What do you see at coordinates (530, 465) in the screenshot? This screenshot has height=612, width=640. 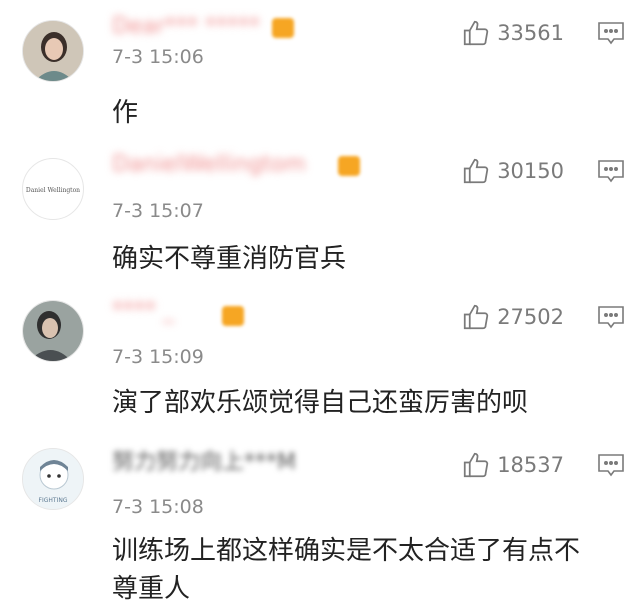 I see `like-count: 18537` at bounding box center [530, 465].